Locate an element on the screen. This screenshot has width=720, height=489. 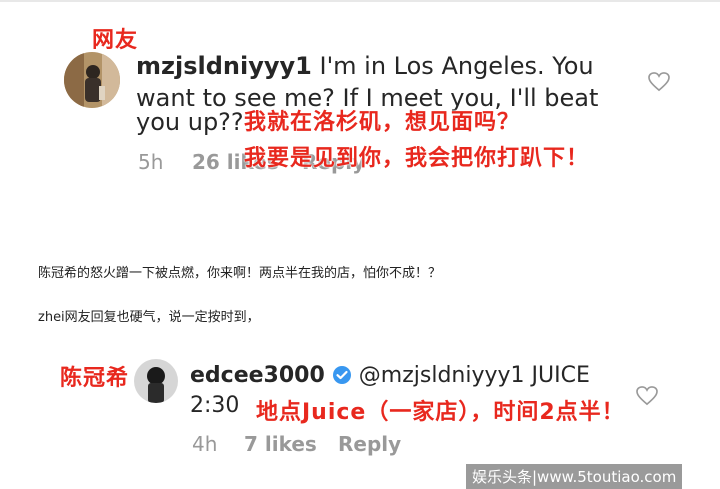
translation-line2: 我要是见到你，我会把你打趴下！ is located at coordinates (417, 158).